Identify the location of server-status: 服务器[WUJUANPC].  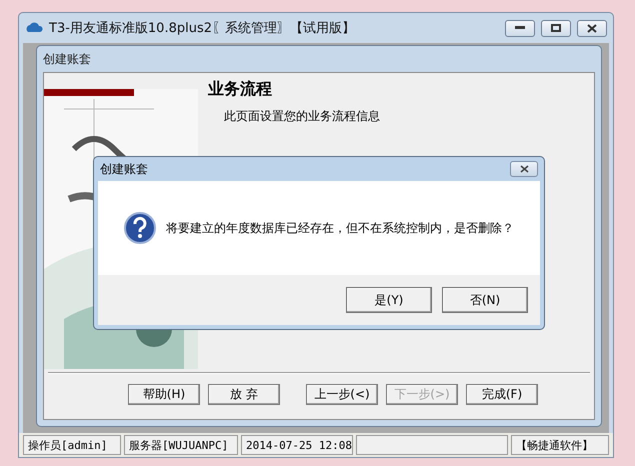
(181, 445).